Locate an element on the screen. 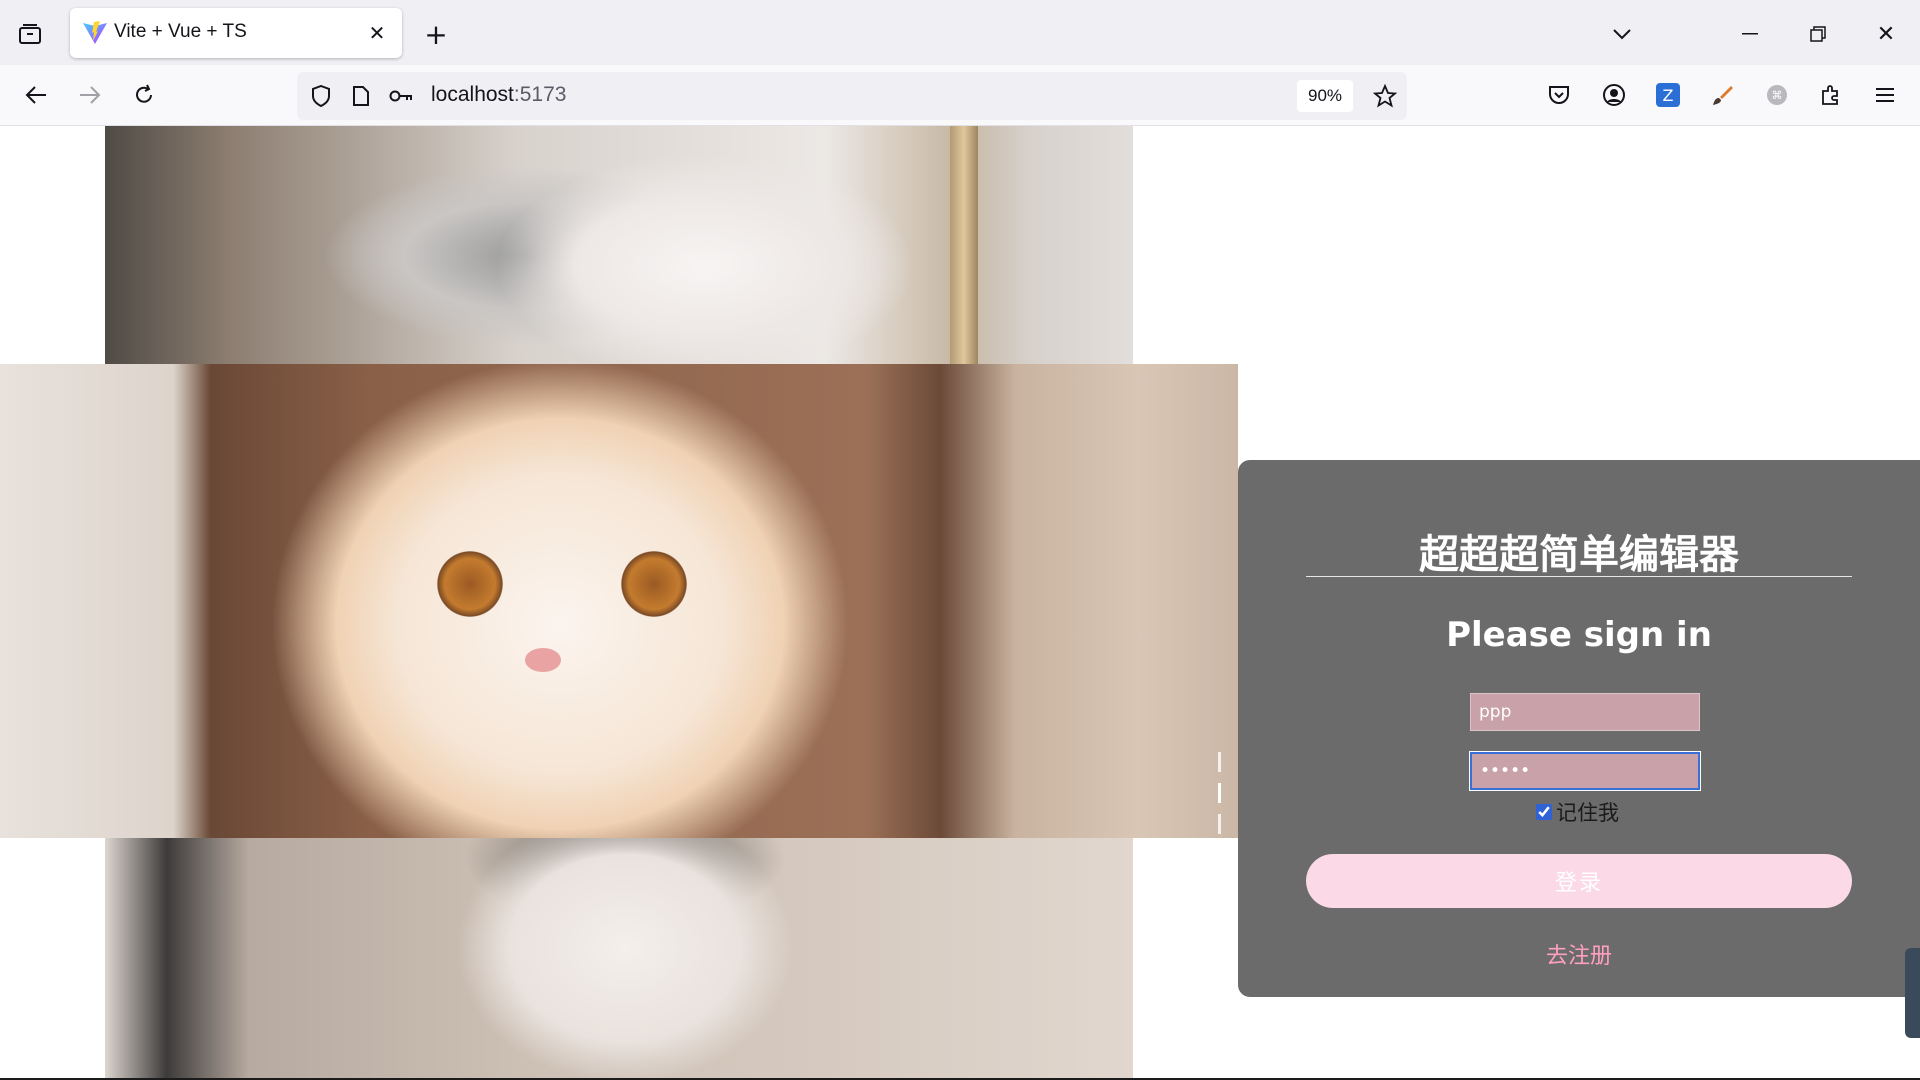  register-link: 去注册 is located at coordinates (1579, 954).